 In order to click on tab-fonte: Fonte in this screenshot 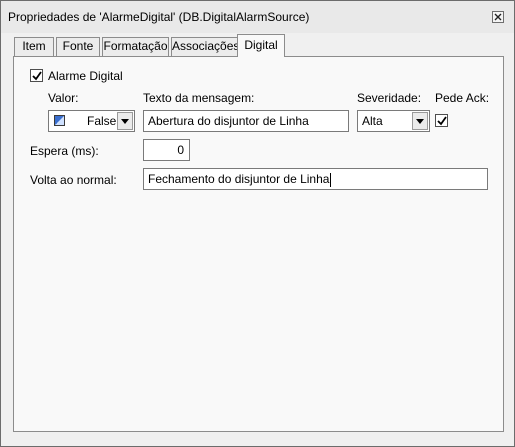, I will do `click(78, 46)`.